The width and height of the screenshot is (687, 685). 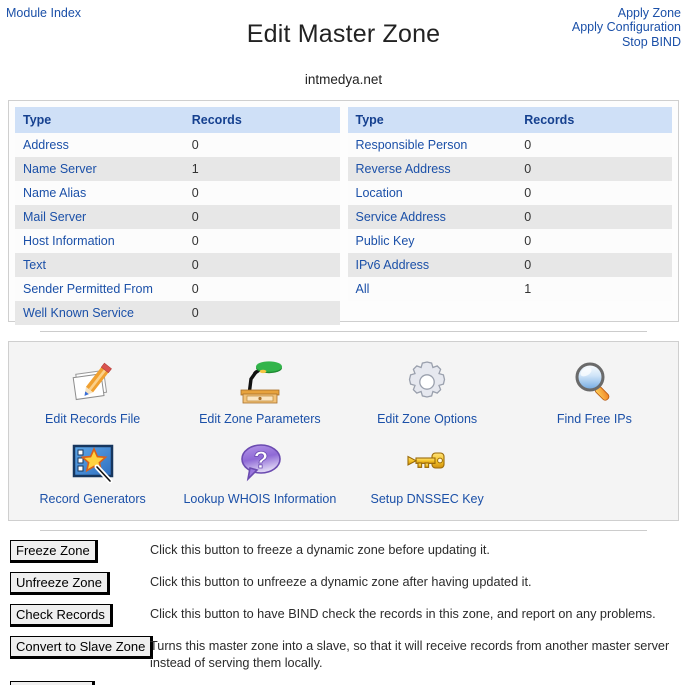 What do you see at coordinates (92, 419) in the screenshot?
I see `action-label: Edit Records File` at bounding box center [92, 419].